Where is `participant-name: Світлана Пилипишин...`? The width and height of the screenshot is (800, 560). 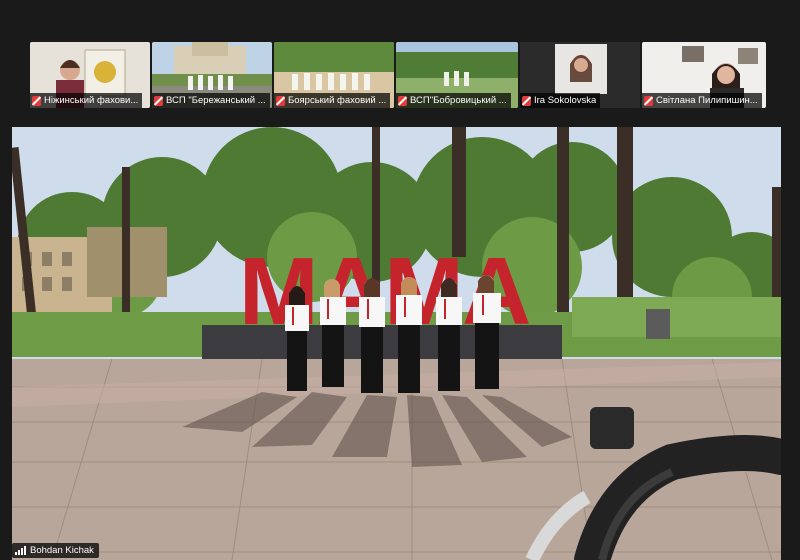 participant-name: Світлана Пилипишин... is located at coordinates (707, 100).